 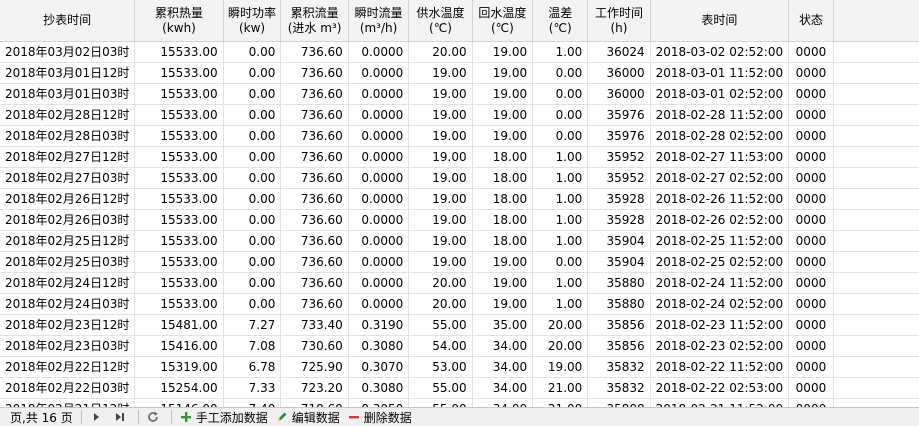 What do you see at coordinates (224, 417) in the screenshot?
I see `add-data-button: 手工添加数据` at bounding box center [224, 417].